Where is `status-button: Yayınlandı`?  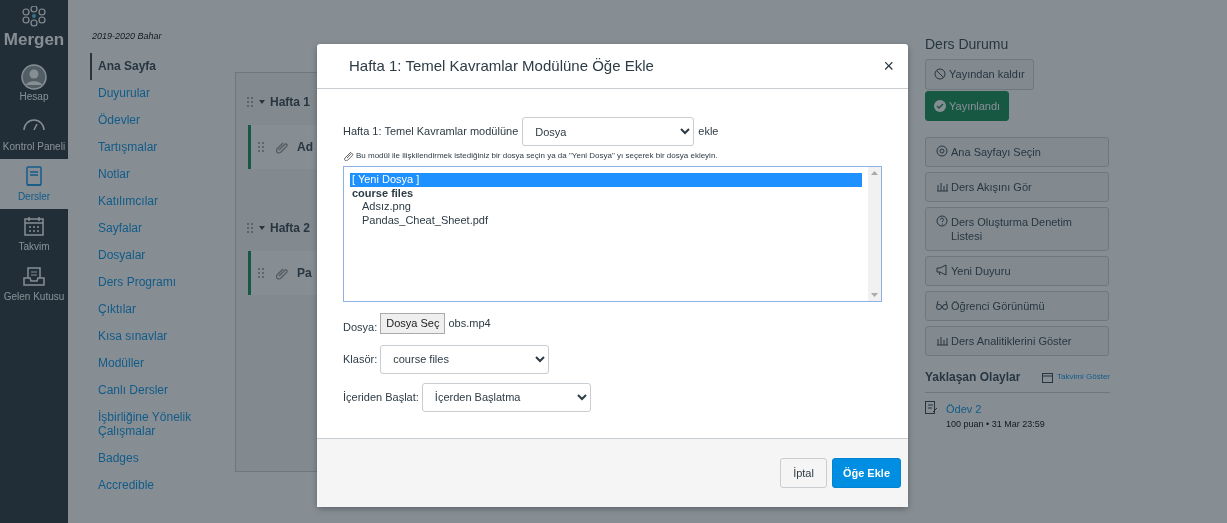
status-button: Yayınlandı is located at coordinates (967, 105).